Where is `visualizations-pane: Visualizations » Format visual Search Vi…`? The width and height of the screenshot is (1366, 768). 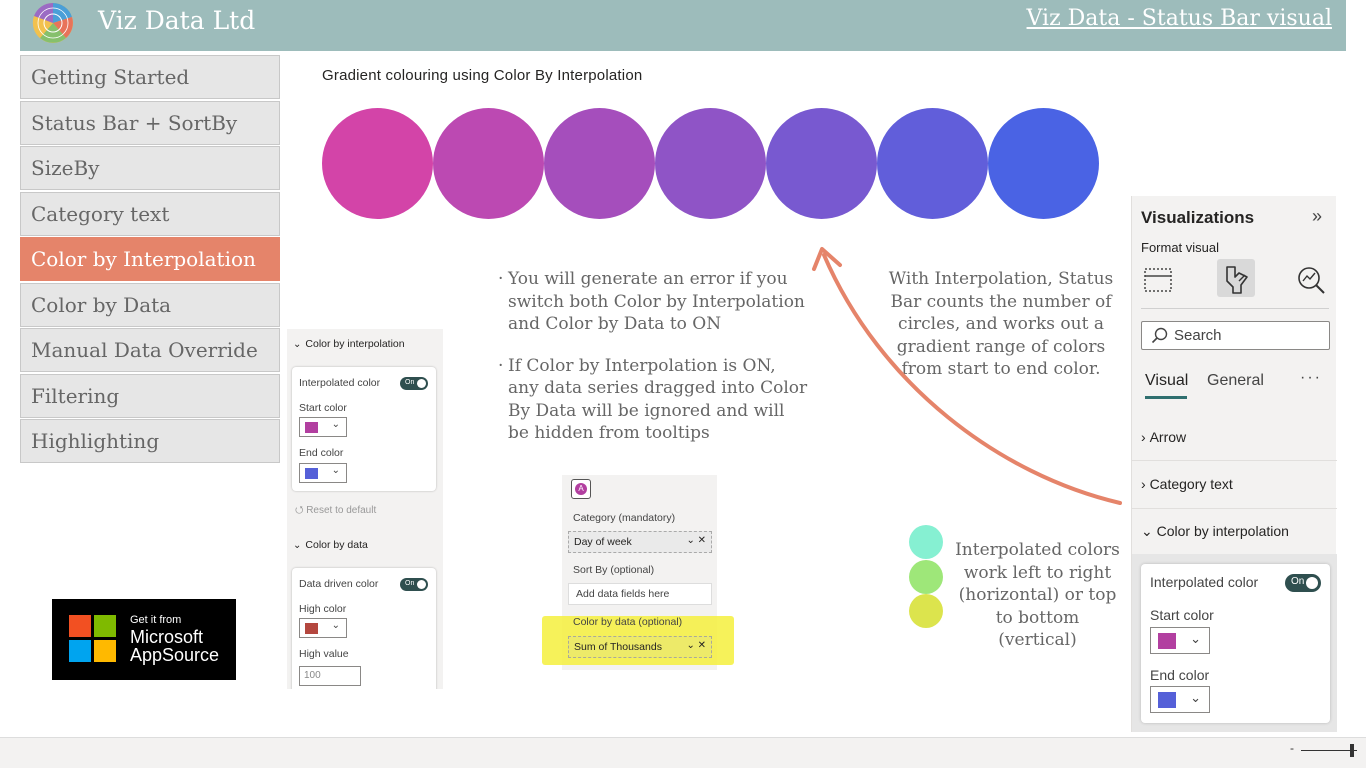
visualizations-pane: Visualizations » Format visual Search Vi… is located at coordinates (1234, 464).